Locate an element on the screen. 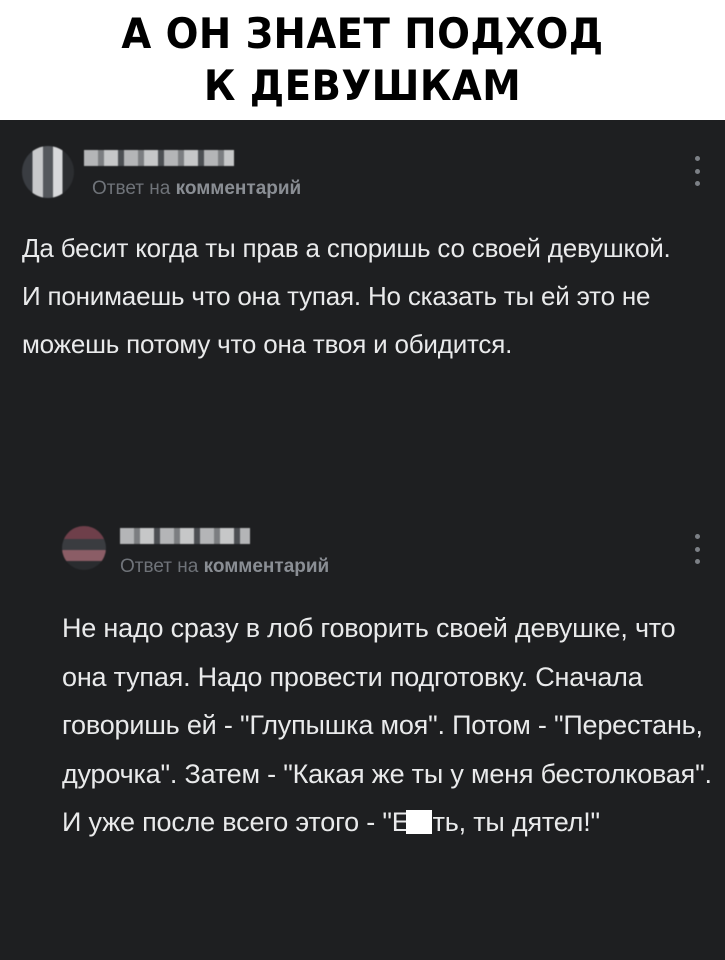 The height and width of the screenshot is (960, 725). censor-bar is located at coordinates (418, 822).